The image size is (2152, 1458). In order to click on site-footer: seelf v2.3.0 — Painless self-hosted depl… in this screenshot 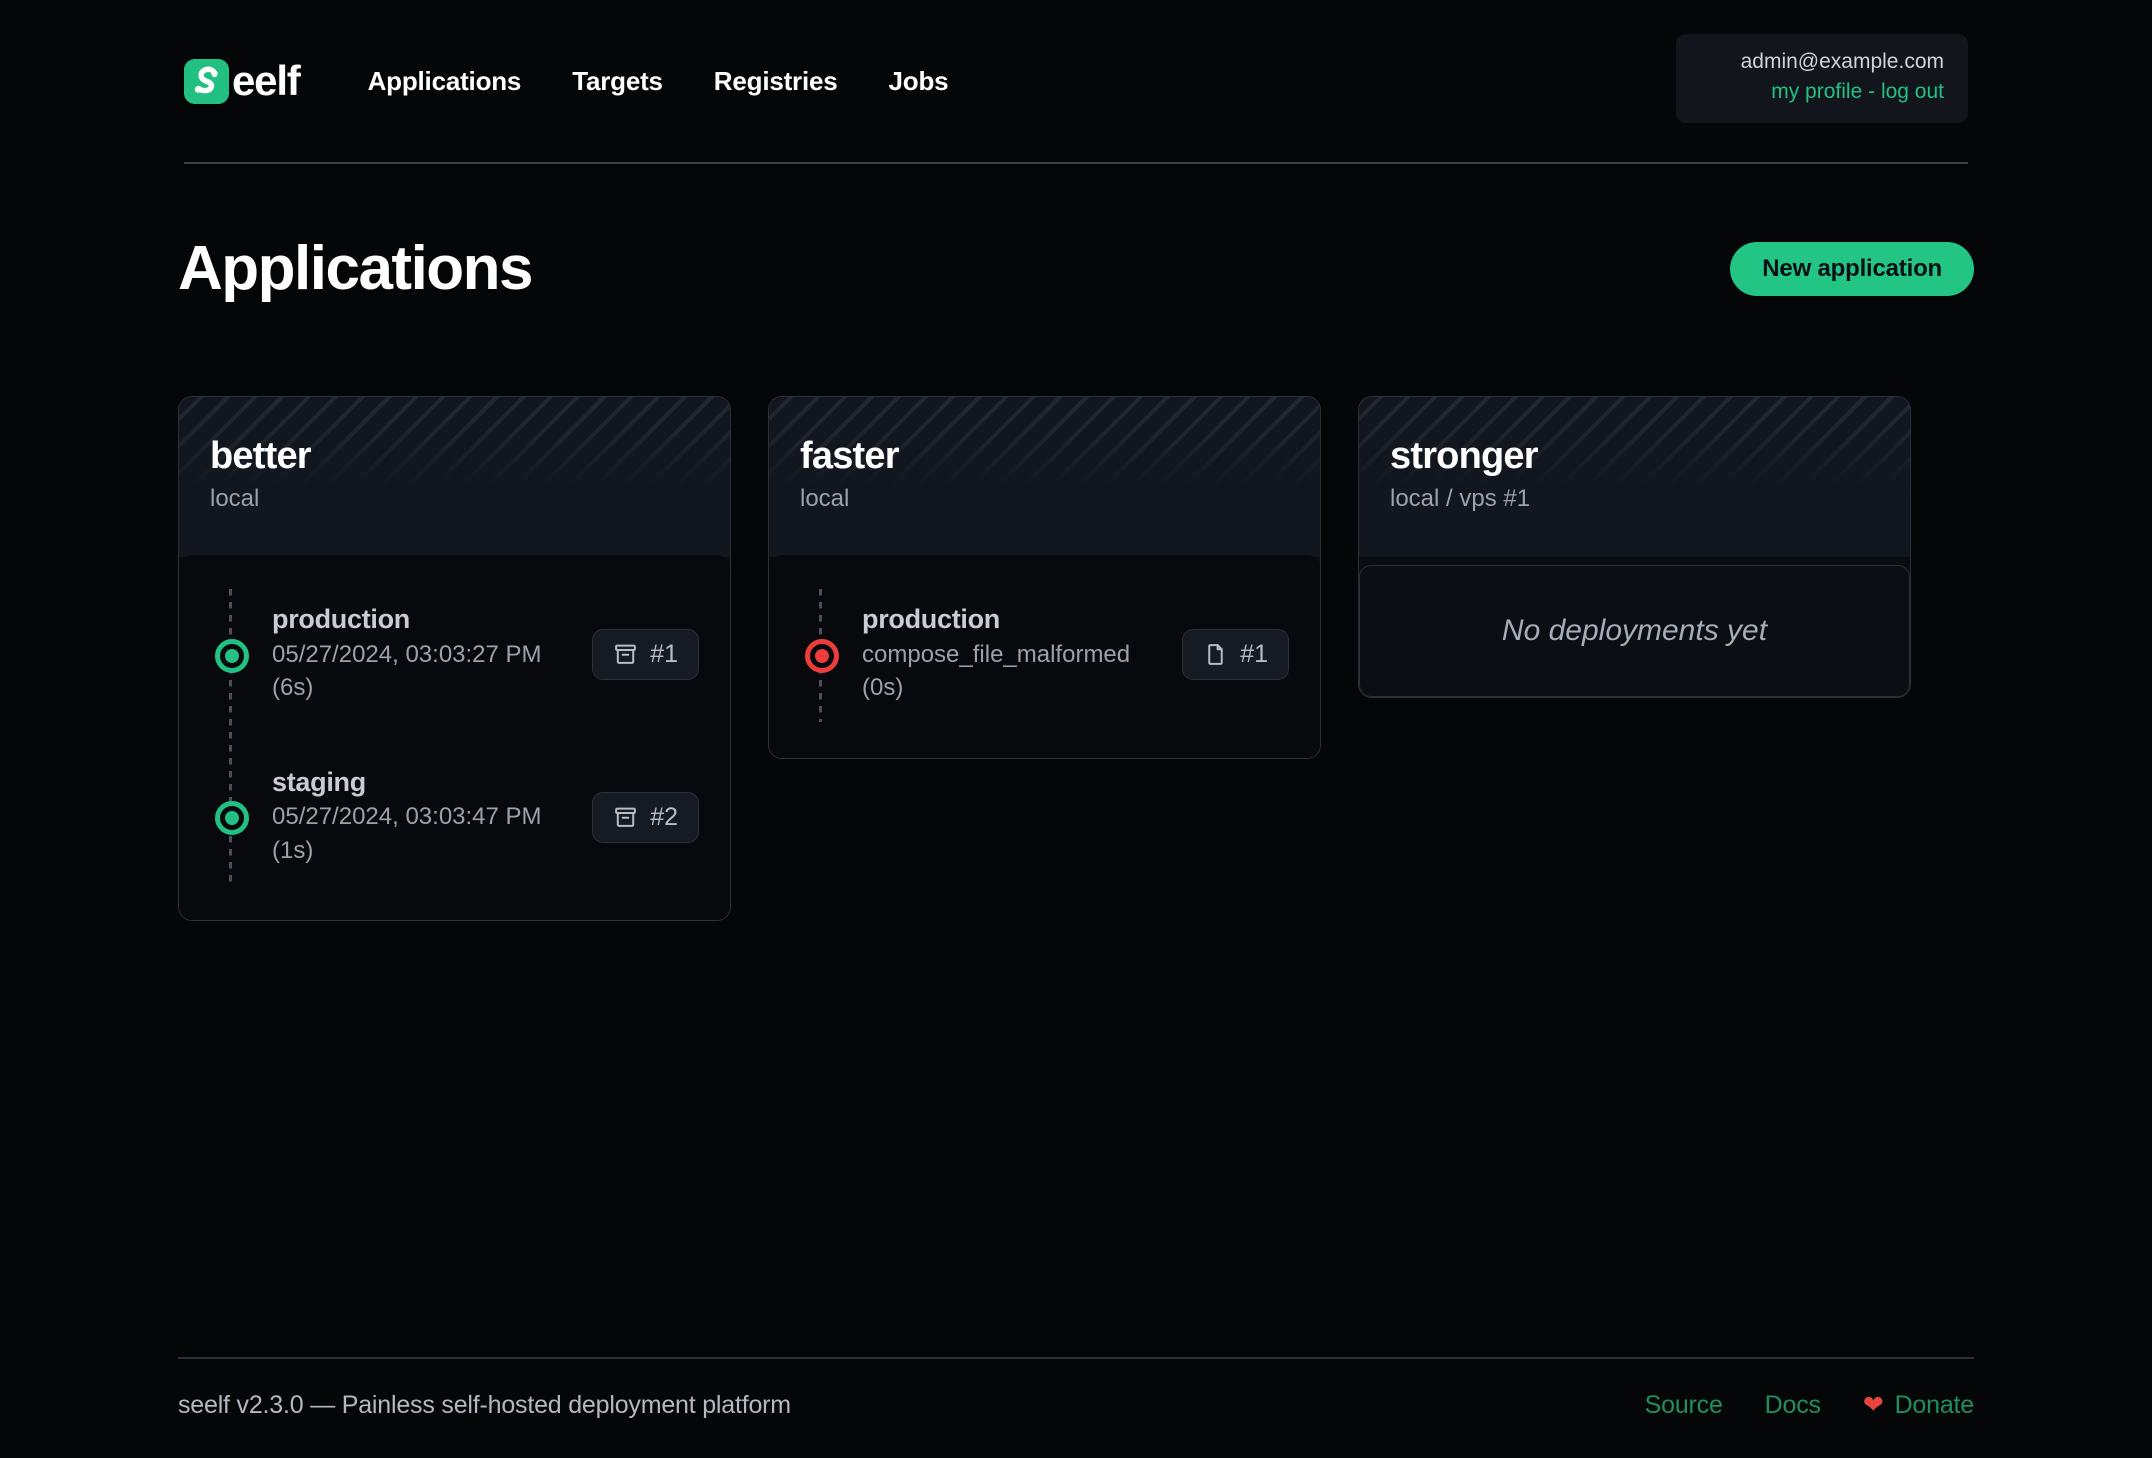, I will do `click(1076, 1407)`.